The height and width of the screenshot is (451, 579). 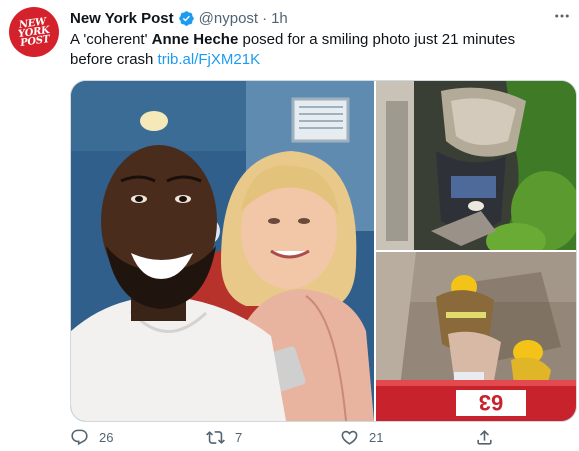 What do you see at coordinates (195, 39) in the screenshot?
I see `tweet-text-bold: Anne Heche` at bounding box center [195, 39].